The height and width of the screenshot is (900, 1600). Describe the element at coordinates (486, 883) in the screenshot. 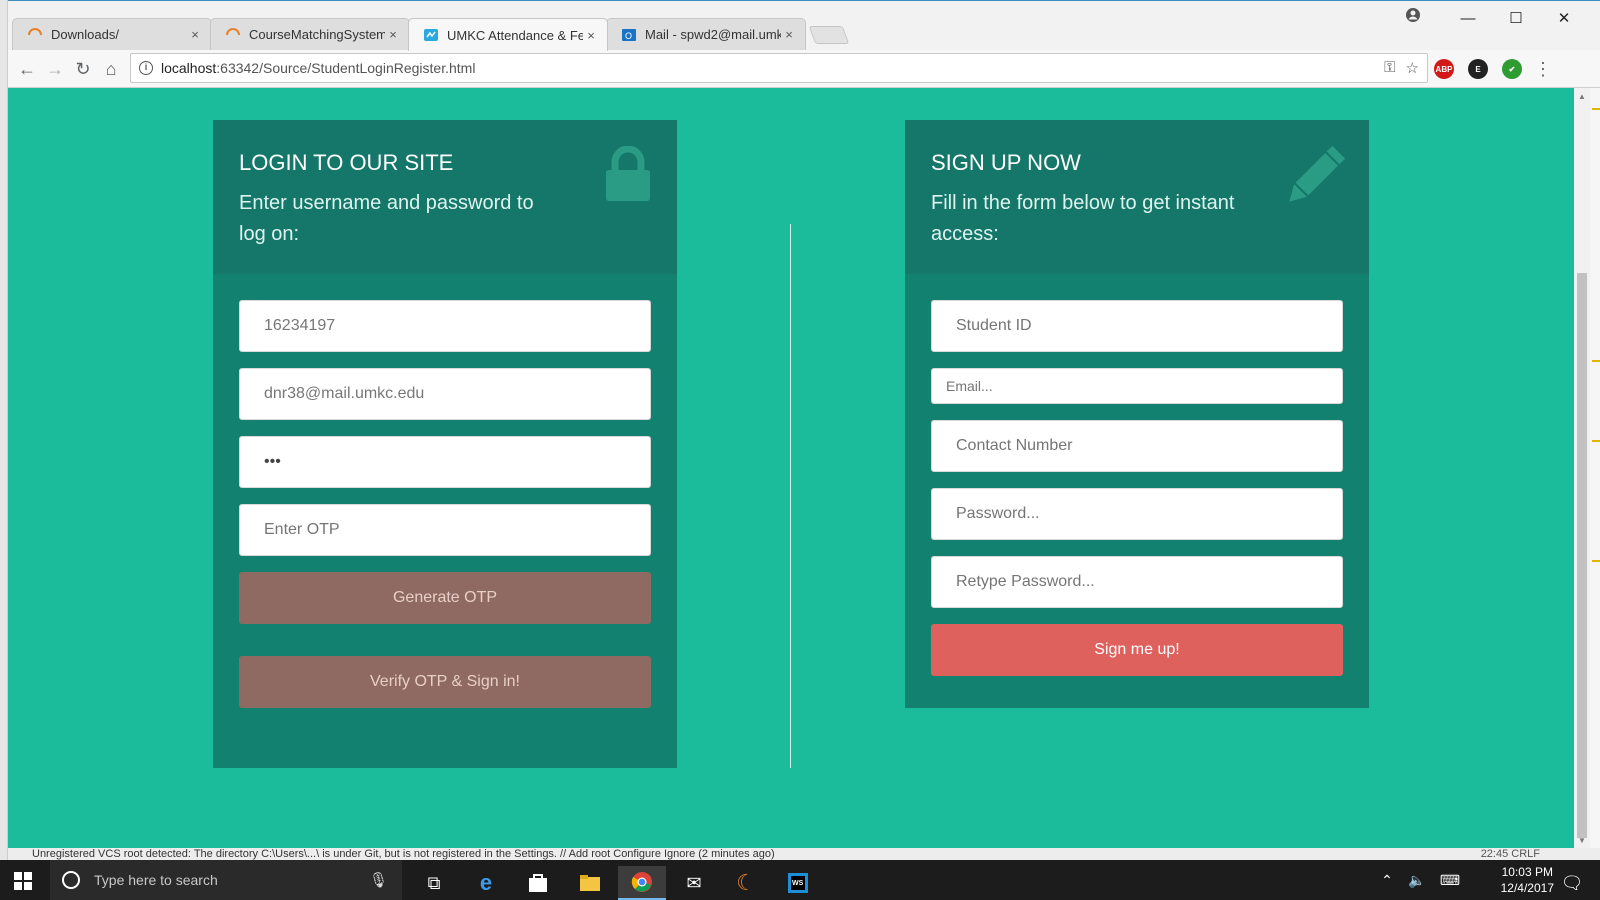

I see `edge-icon: e` at that location.